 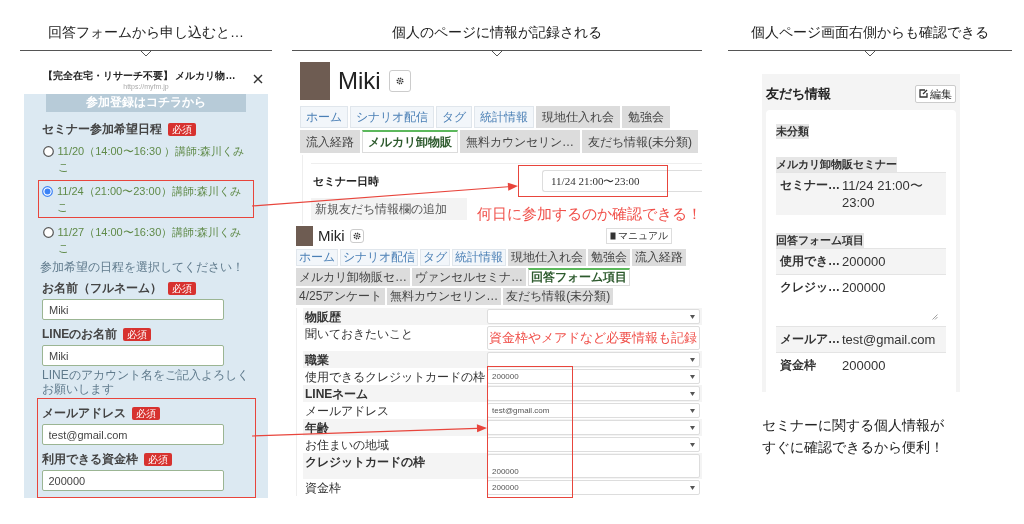 I want to click on field-label: セミナー日時, so click(x=345, y=181).